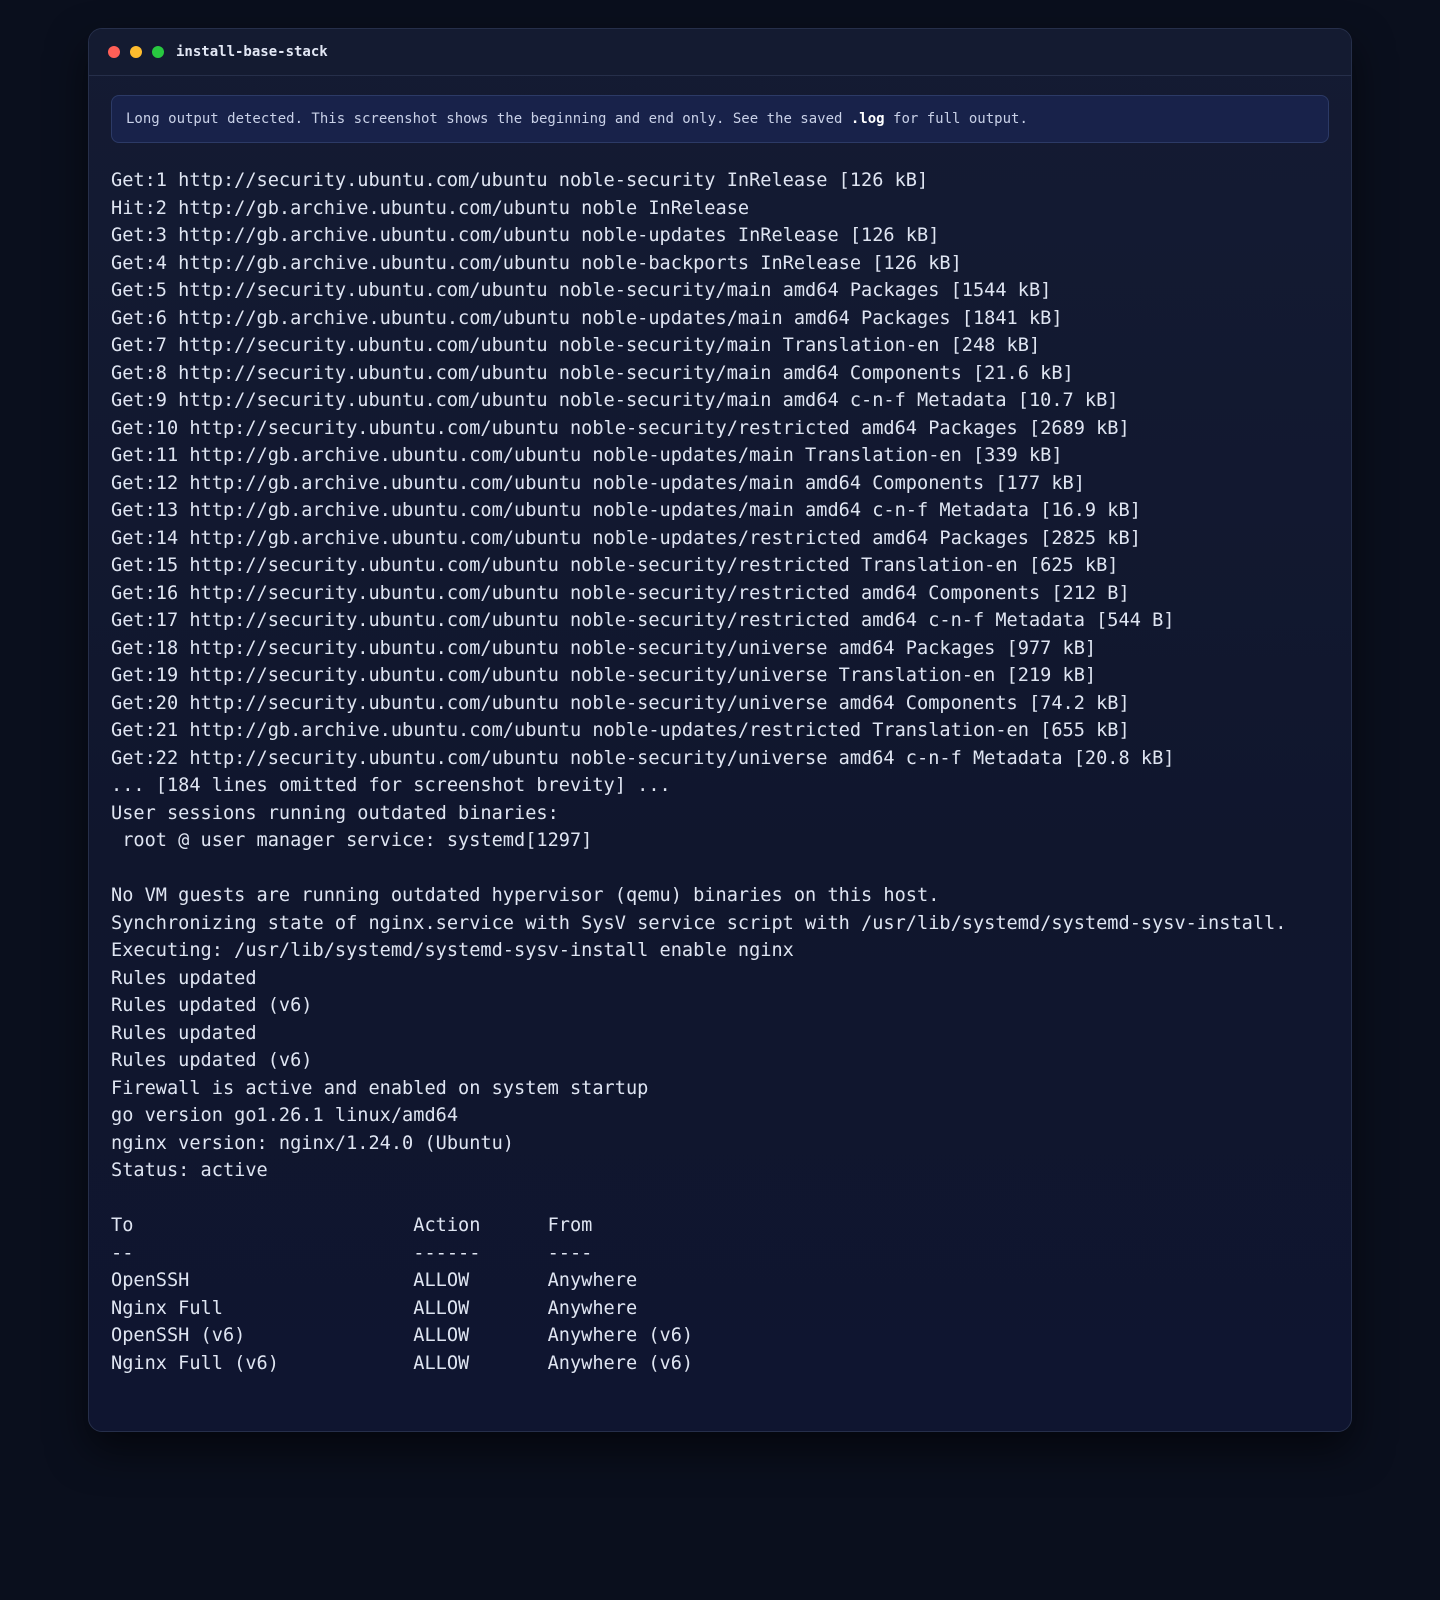 The image size is (1440, 1600). Describe the element at coordinates (374, 1308) in the screenshot. I see `output-line: Nginx Full ALLOW Anywhere` at that location.